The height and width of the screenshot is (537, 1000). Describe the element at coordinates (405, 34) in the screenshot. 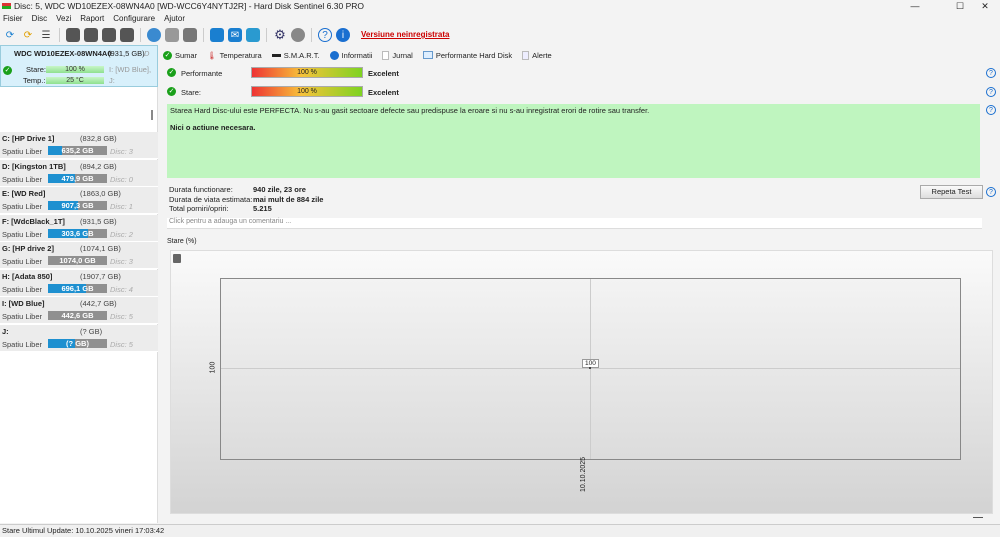

I see `unregistered-link: Versiune neinregistrata` at that location.